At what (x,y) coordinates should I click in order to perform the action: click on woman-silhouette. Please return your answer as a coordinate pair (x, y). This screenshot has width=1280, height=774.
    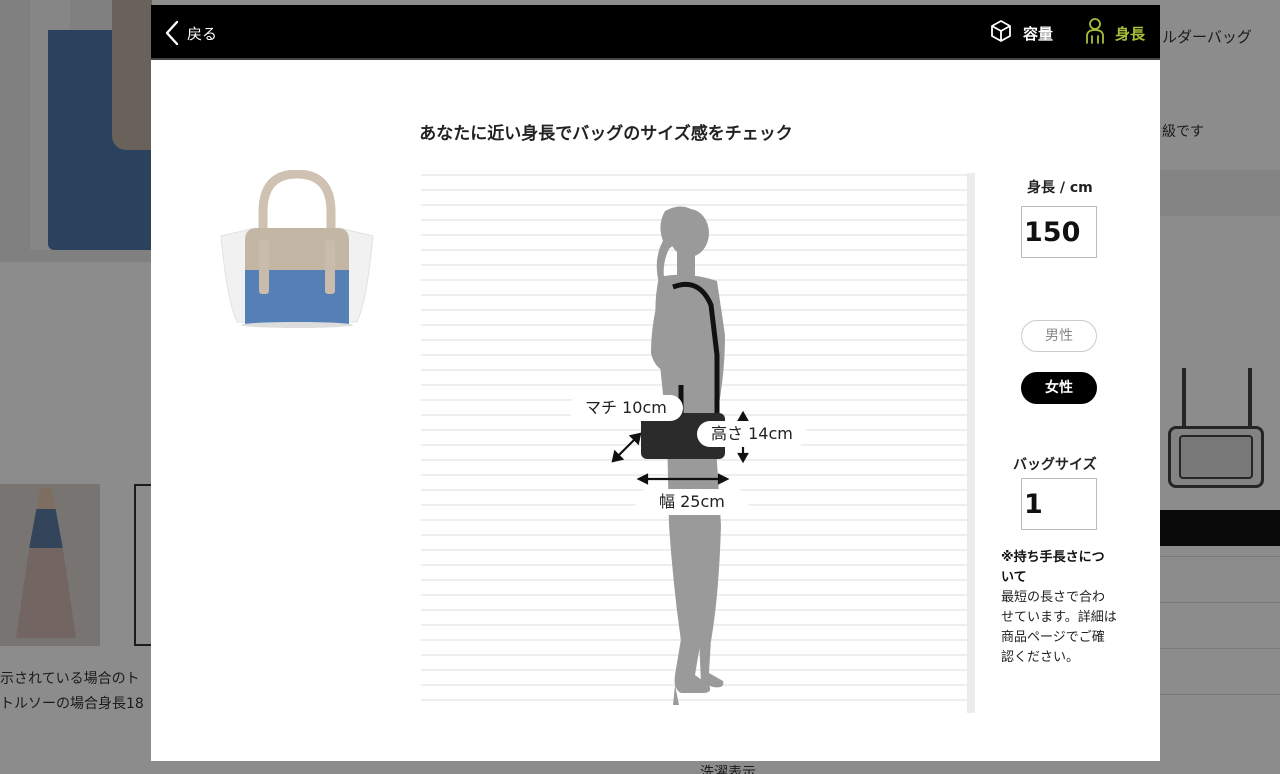
    Looking at the image, I should click on (692, 455).